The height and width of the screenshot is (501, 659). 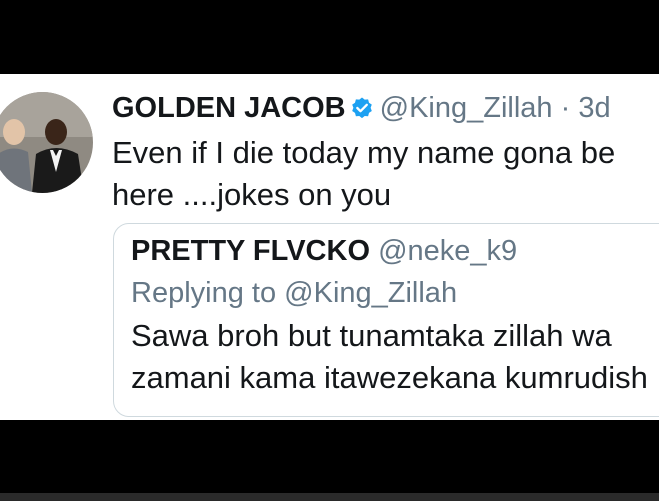 What do you see at coordinates (389, 377) in the screenshot?
I see `quoted-tweet-text-line2: zamani kama itawezekana kumrudish` at bounding box center [389, 377].